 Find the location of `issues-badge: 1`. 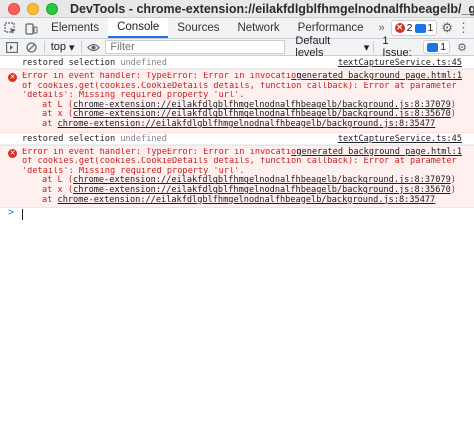

issues-badge: 1 is located at coordinates (437, 47).